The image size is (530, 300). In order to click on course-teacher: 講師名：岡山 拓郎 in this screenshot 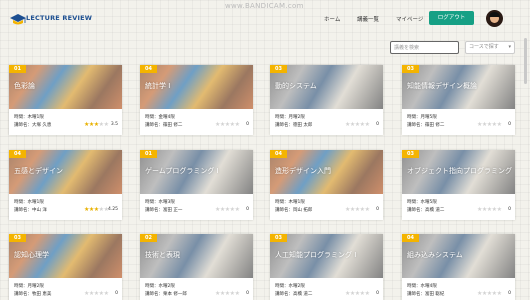, I will do `click(294, 210)`.